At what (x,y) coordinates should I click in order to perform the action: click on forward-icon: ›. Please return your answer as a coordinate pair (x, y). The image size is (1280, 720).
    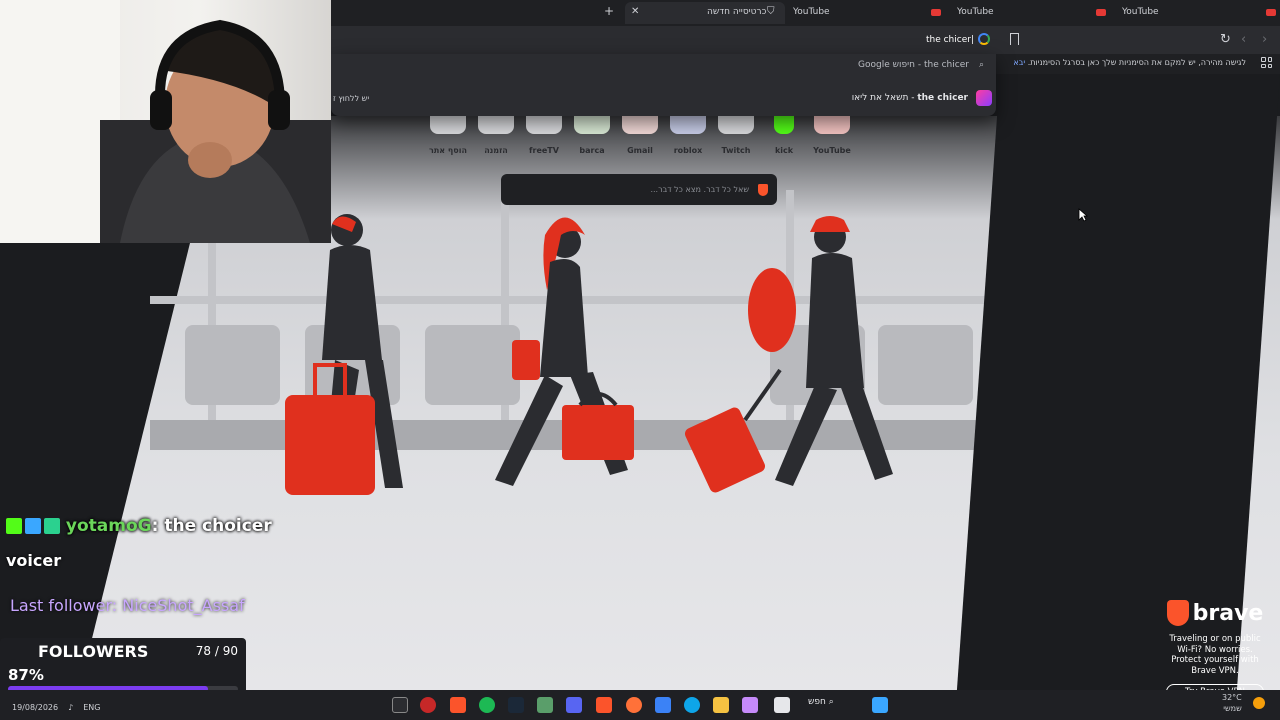
    Looking at the image, I should click on (1264, 39).